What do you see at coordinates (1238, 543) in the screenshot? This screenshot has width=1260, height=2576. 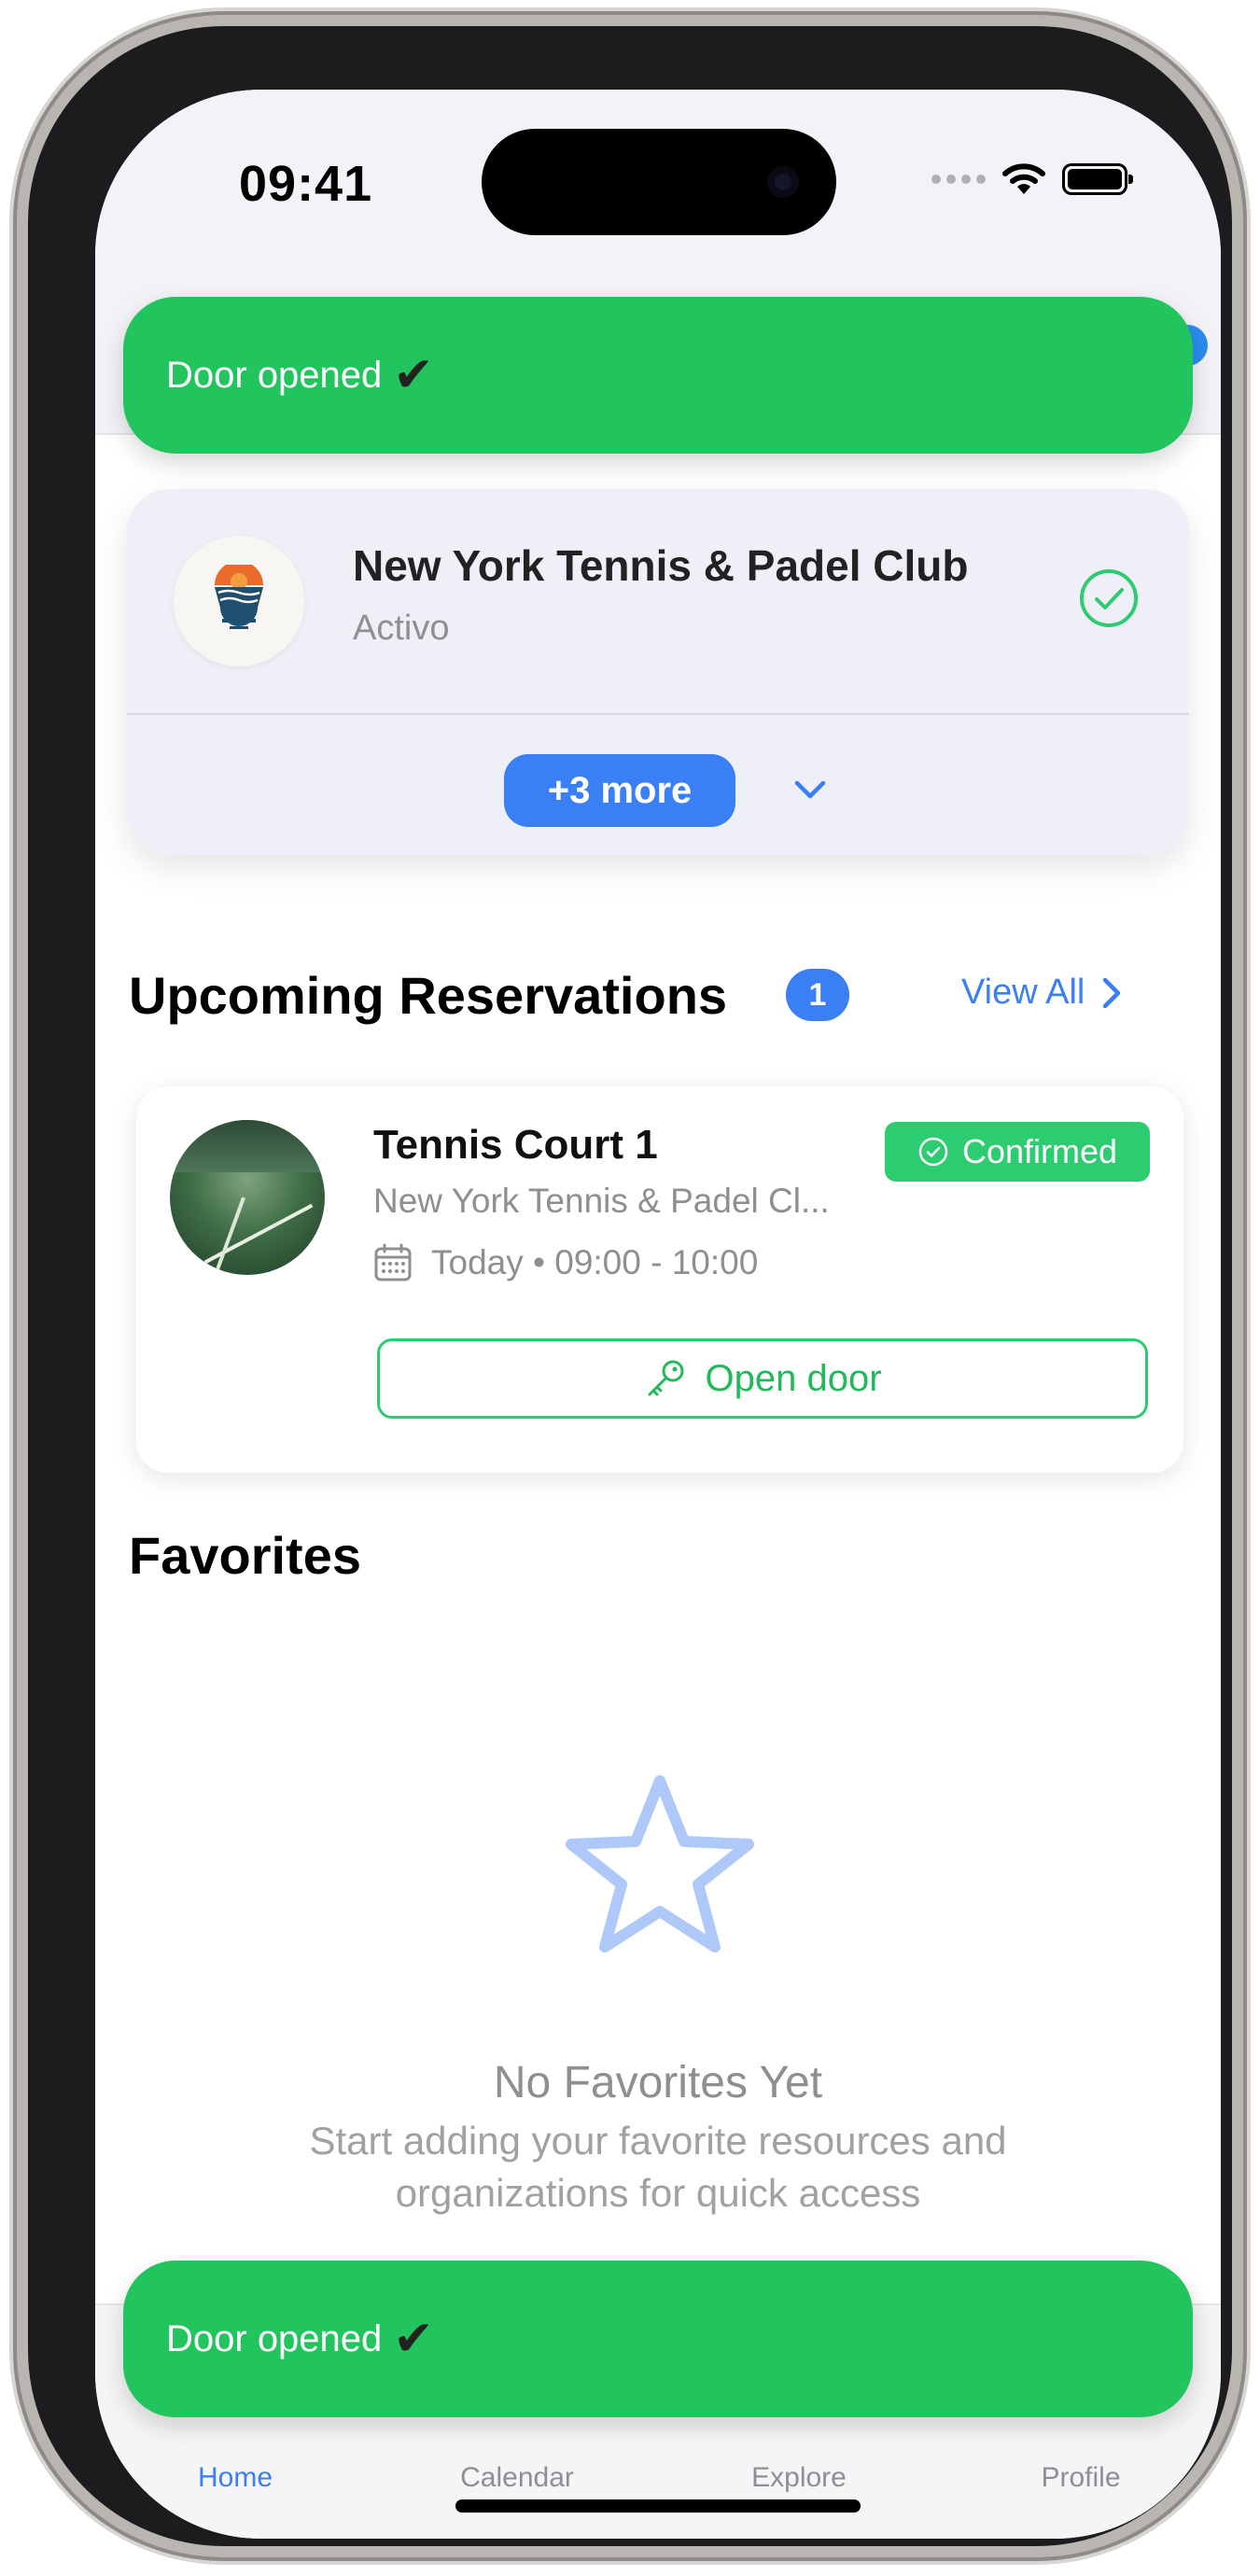 I see `power-button` at bounding box center [1238, 543].